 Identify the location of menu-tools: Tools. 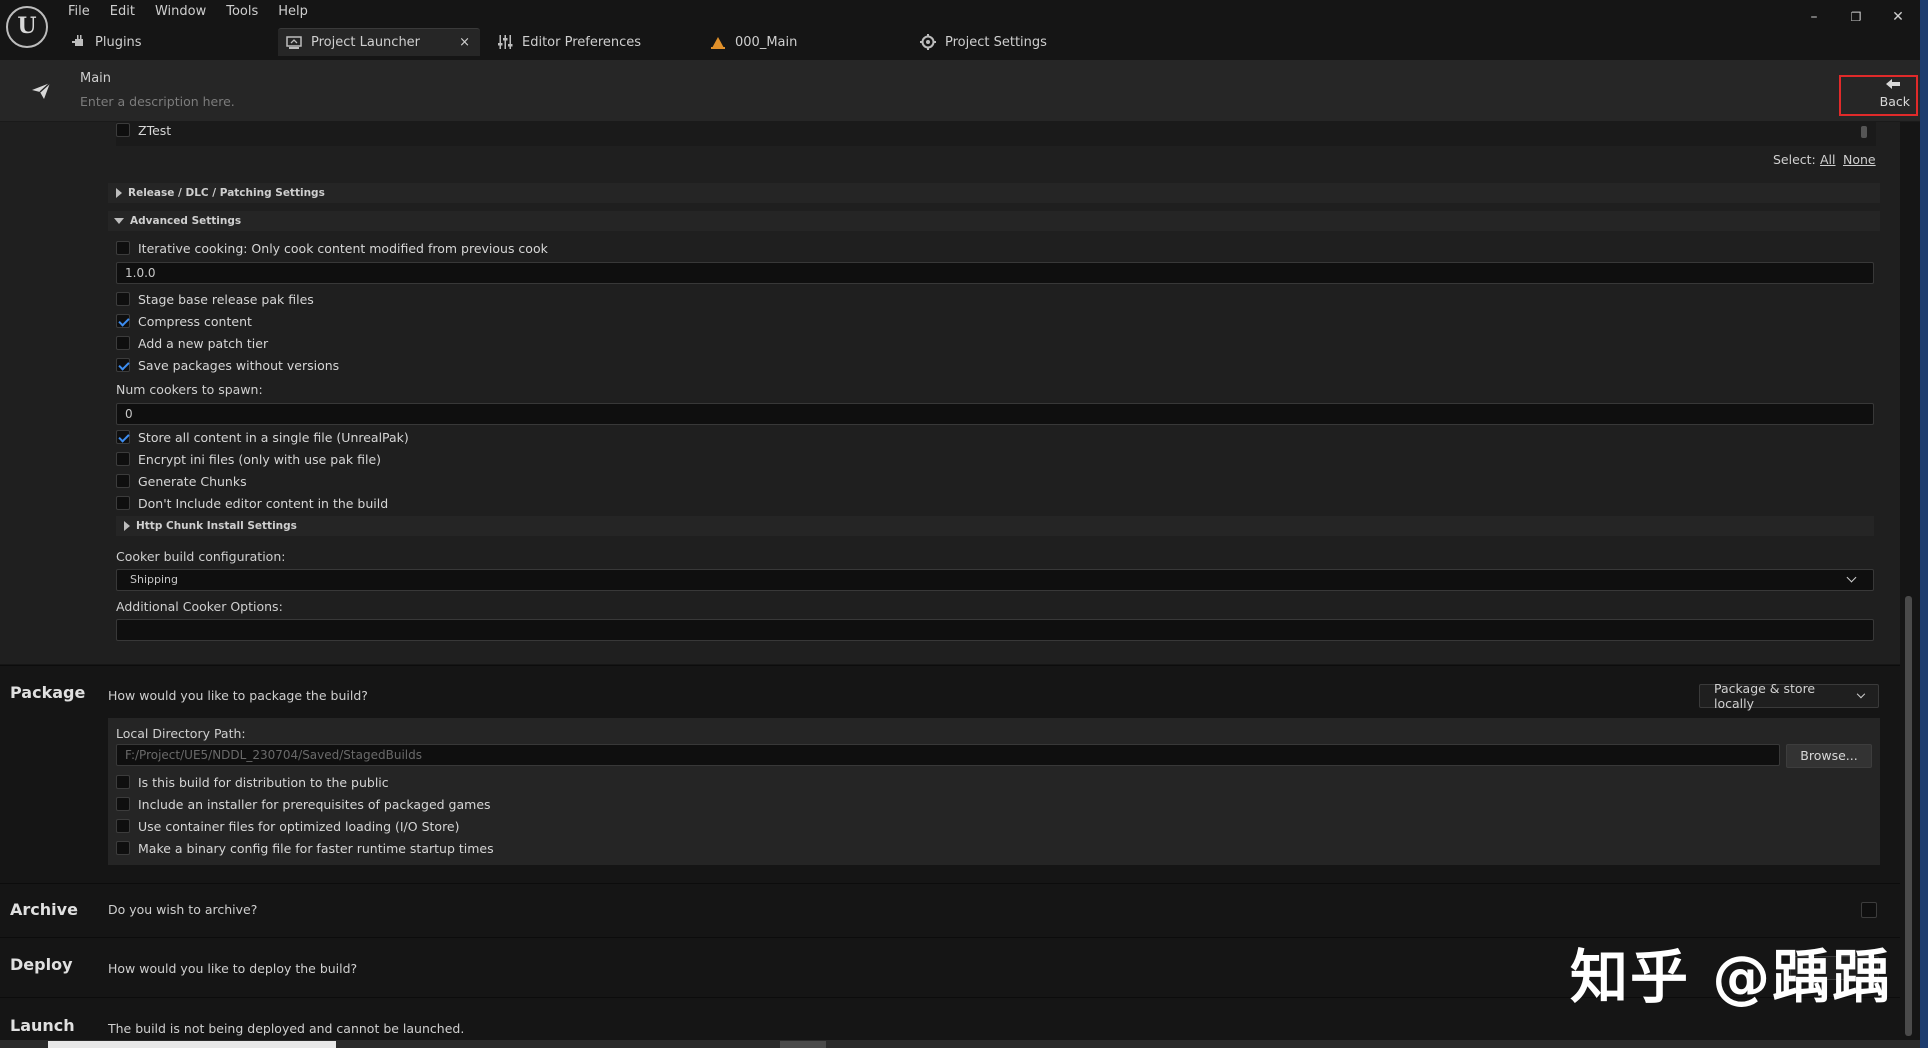
(242, 12).